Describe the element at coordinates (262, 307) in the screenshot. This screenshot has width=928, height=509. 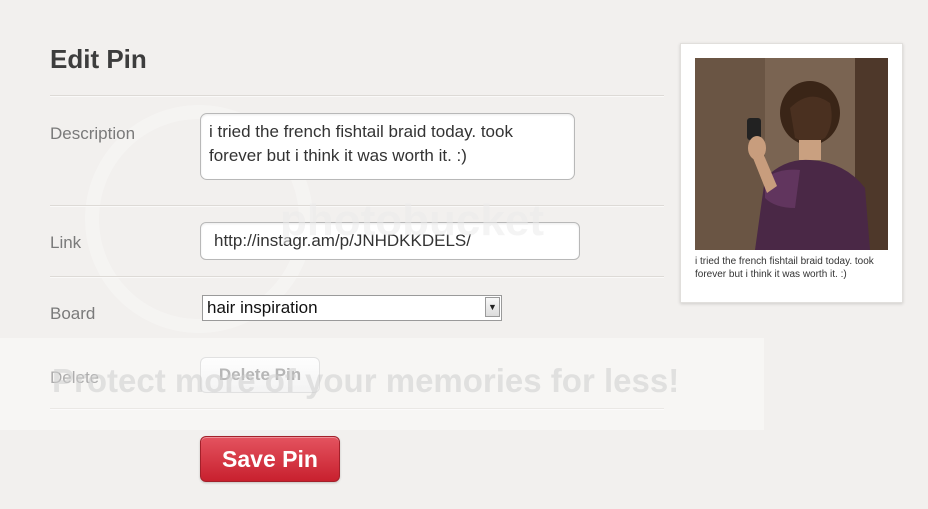
I see `board-select-value: hair inspiration` at that location.